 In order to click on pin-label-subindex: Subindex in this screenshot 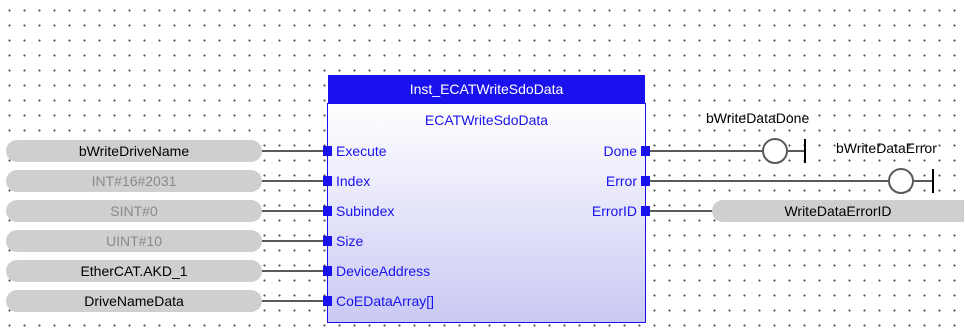, I will do `click(365, 211)`.